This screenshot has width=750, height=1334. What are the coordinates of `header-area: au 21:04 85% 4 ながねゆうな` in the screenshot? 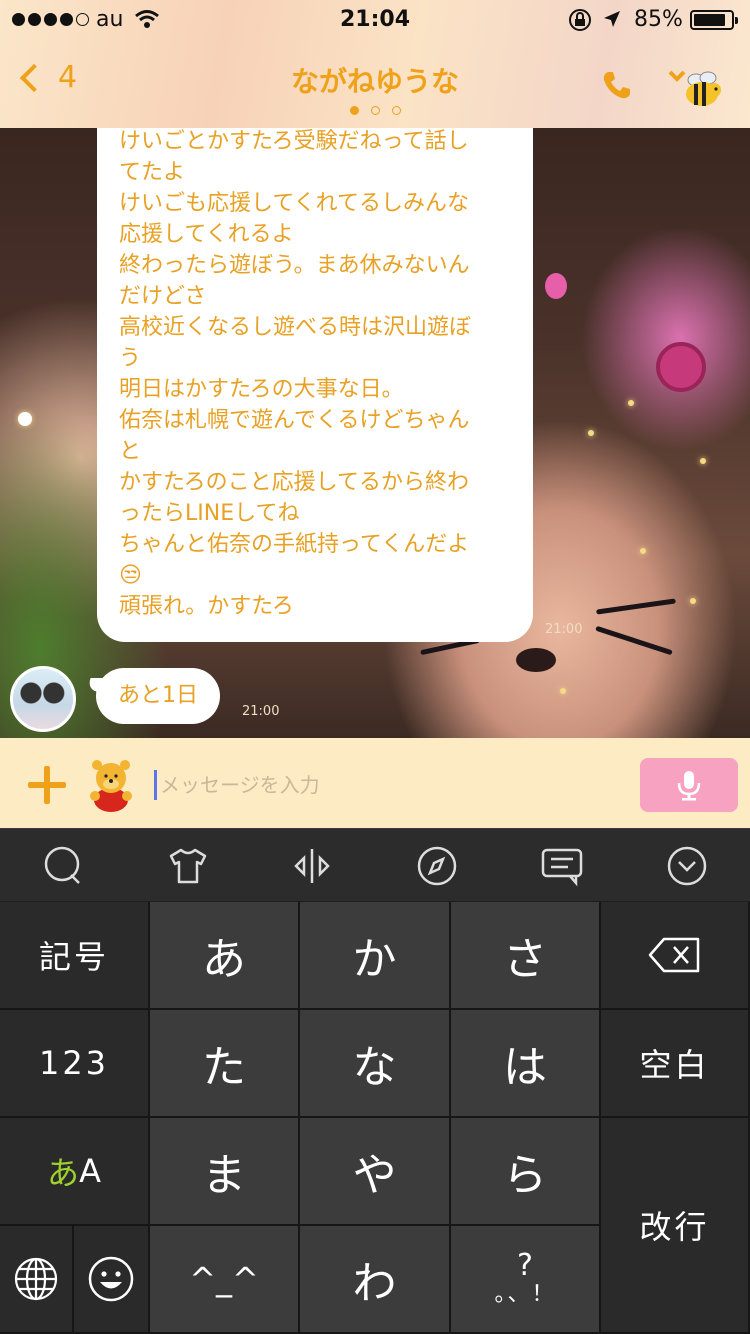 It's located at (375, 64).